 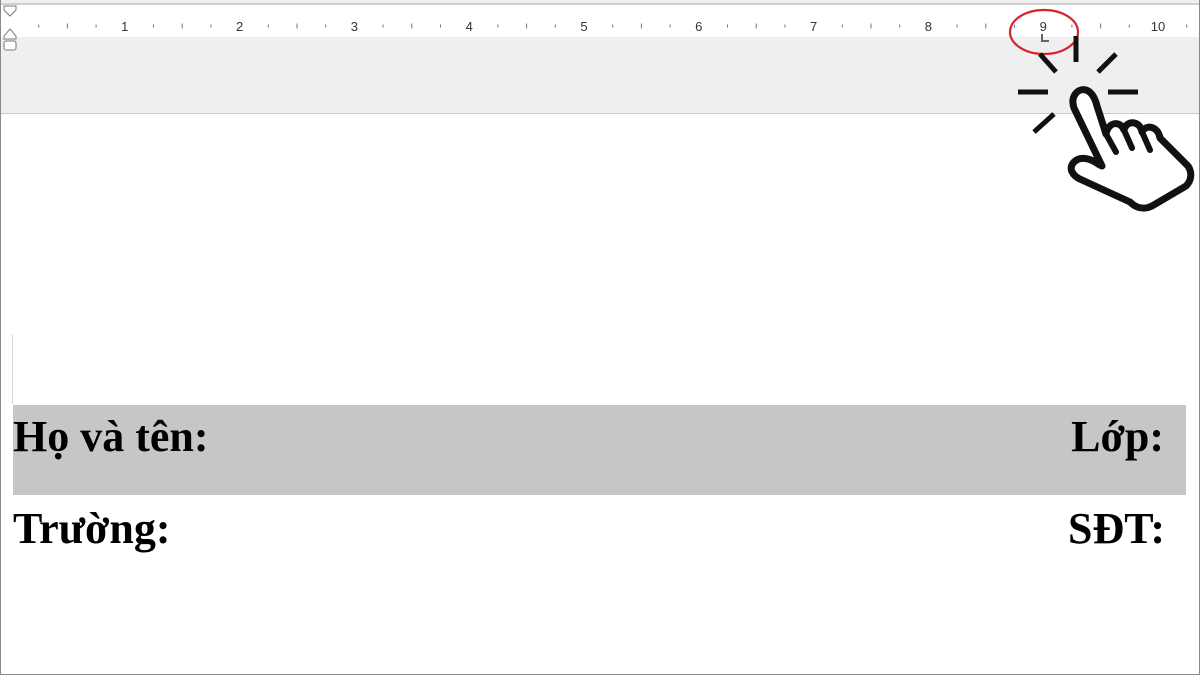 I want to click on ruler-number: 10, so click(x=1158, y=26).